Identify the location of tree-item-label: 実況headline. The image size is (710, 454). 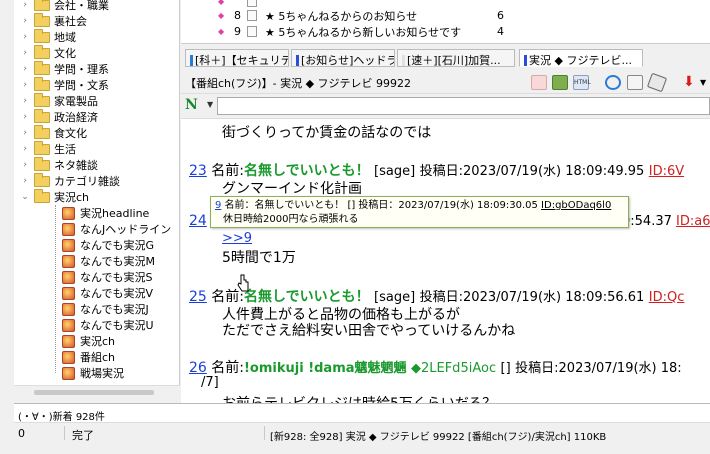
(115, 213).